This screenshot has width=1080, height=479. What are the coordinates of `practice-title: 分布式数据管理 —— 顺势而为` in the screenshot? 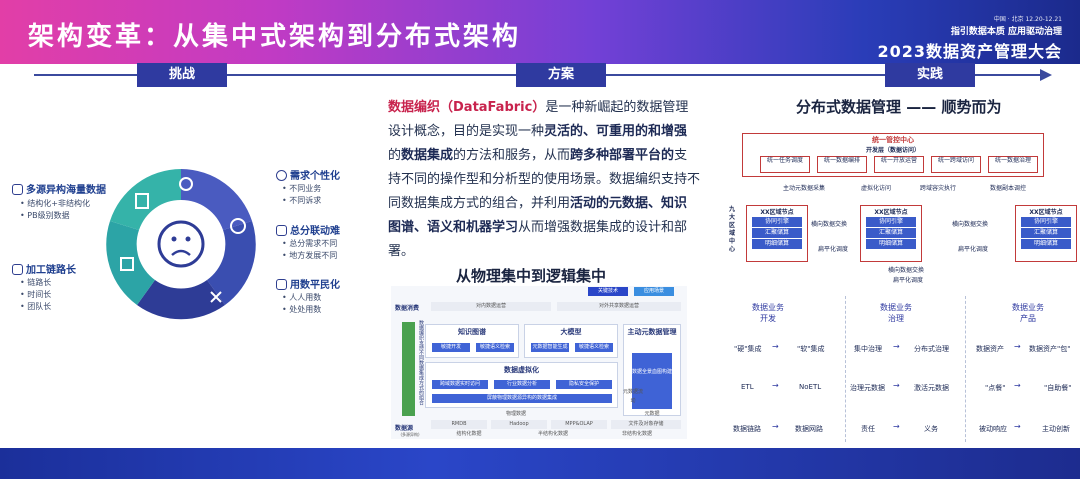 It's located at (899, 107).